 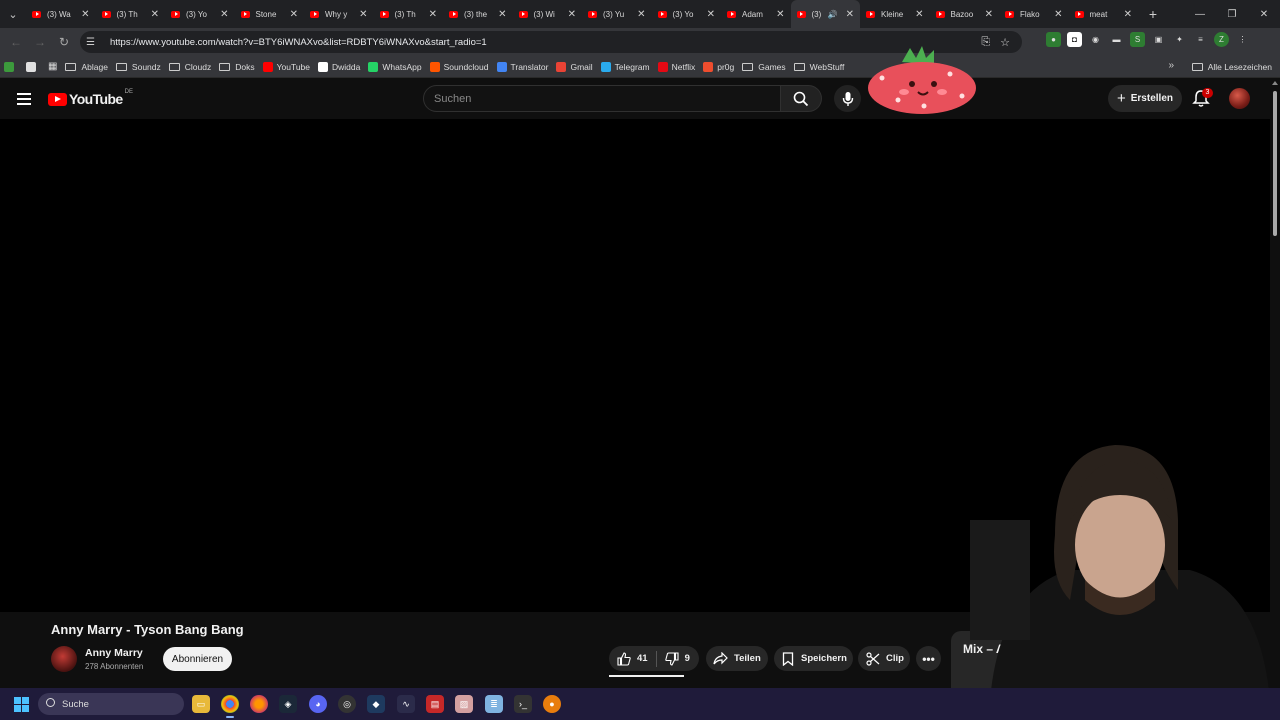 What do you see at coordinates (406, 704) in the screenshot?
I see `audio-app-icon: ∿` at bounding box center [406, 704].